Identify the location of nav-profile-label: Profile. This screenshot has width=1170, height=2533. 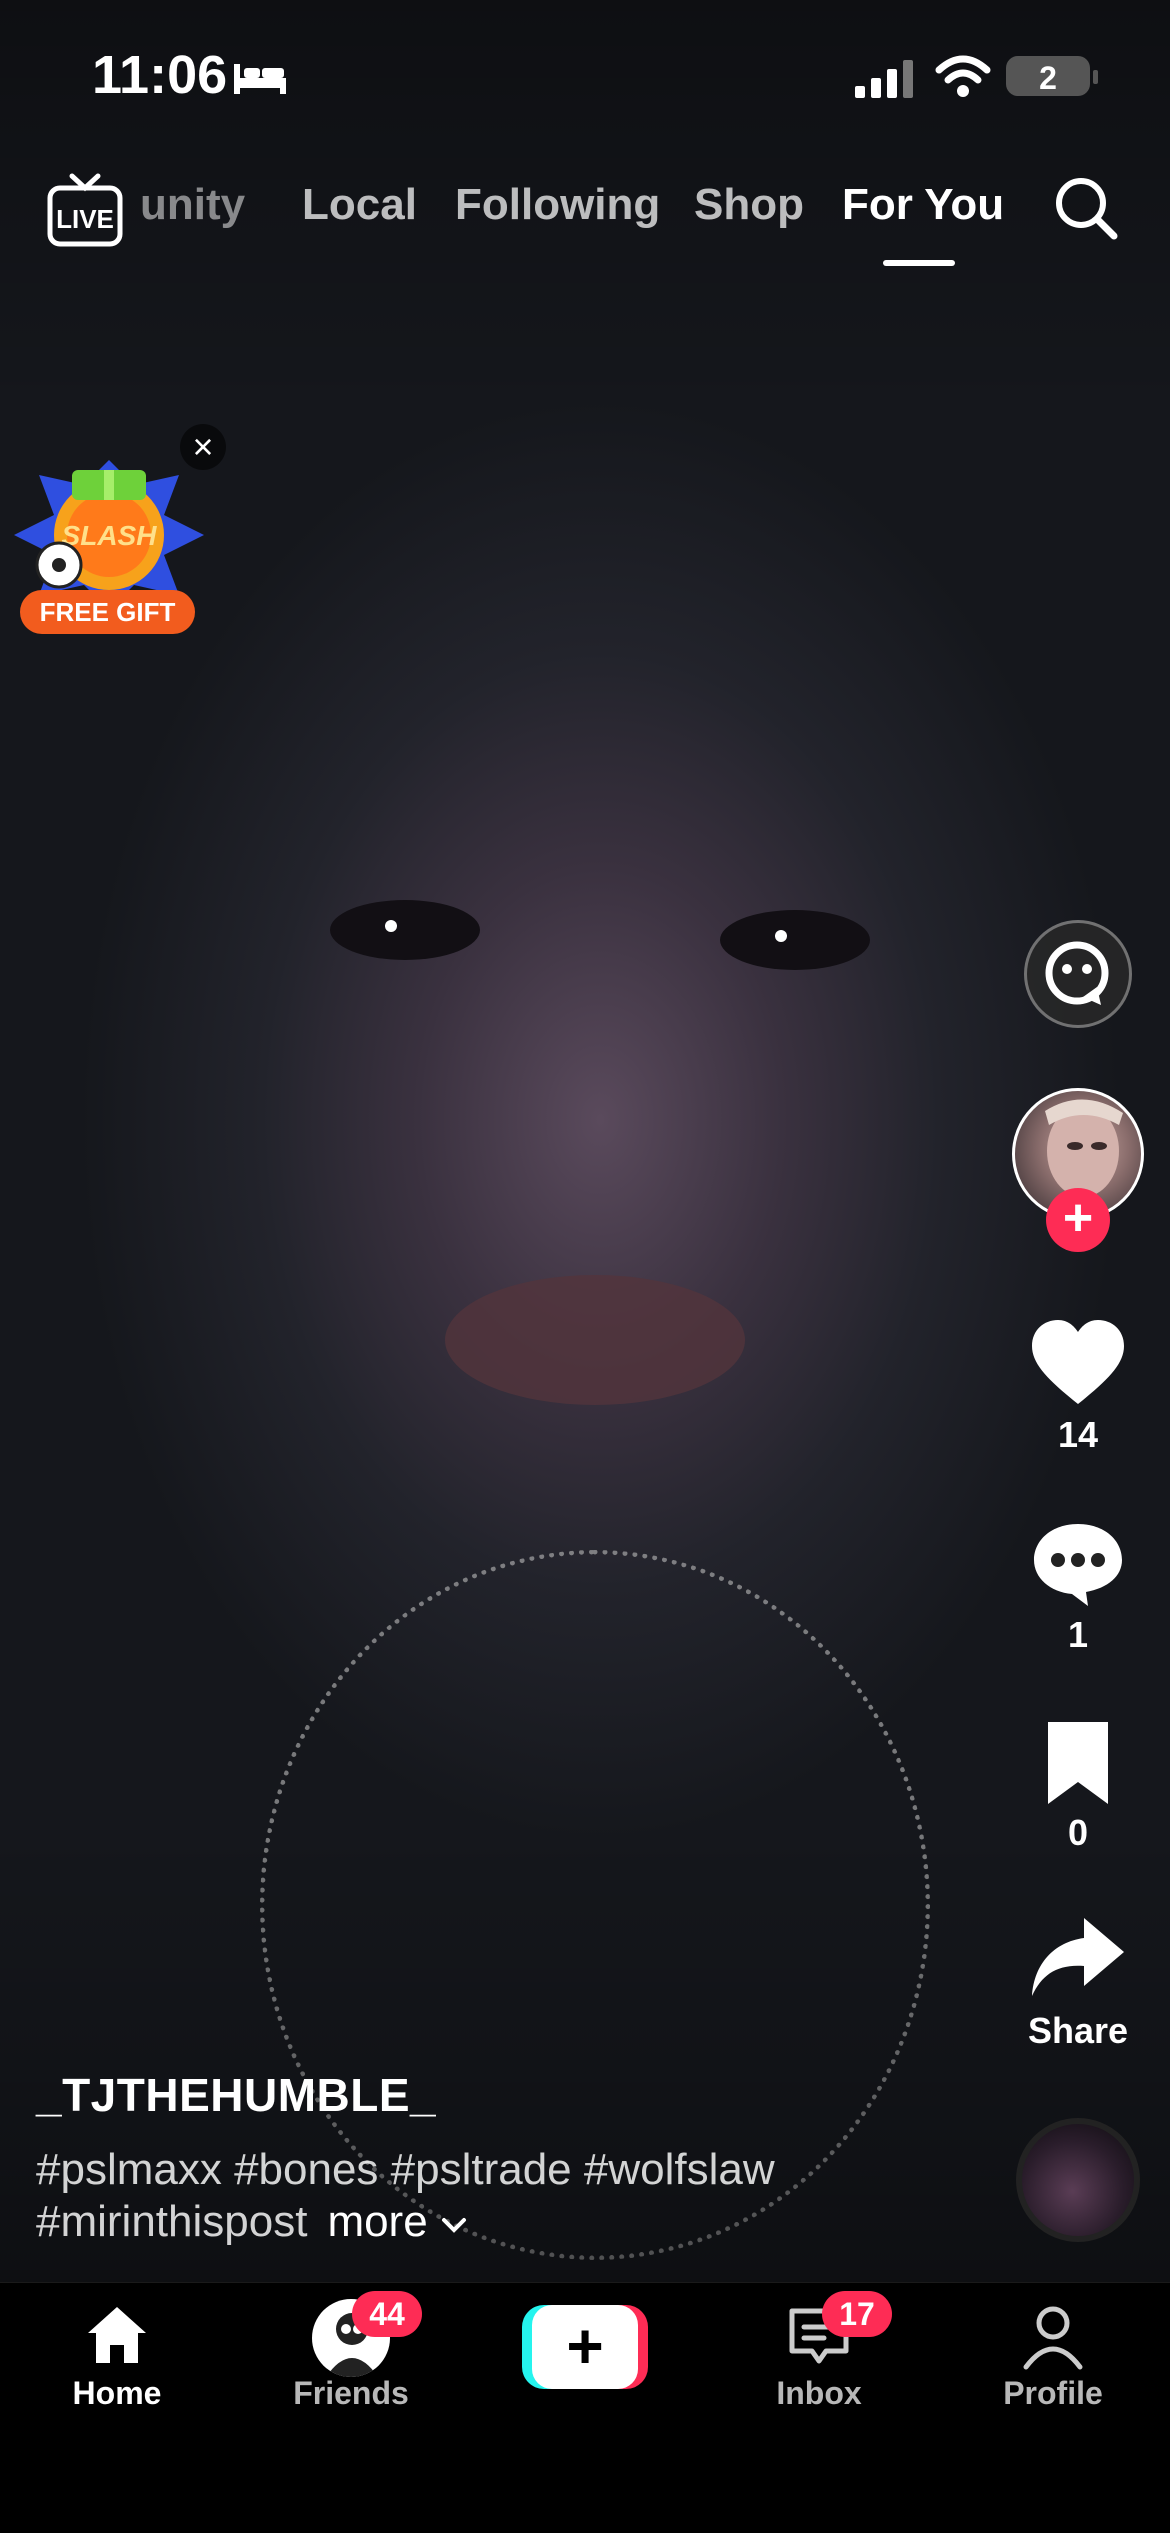
(1053, 2393).